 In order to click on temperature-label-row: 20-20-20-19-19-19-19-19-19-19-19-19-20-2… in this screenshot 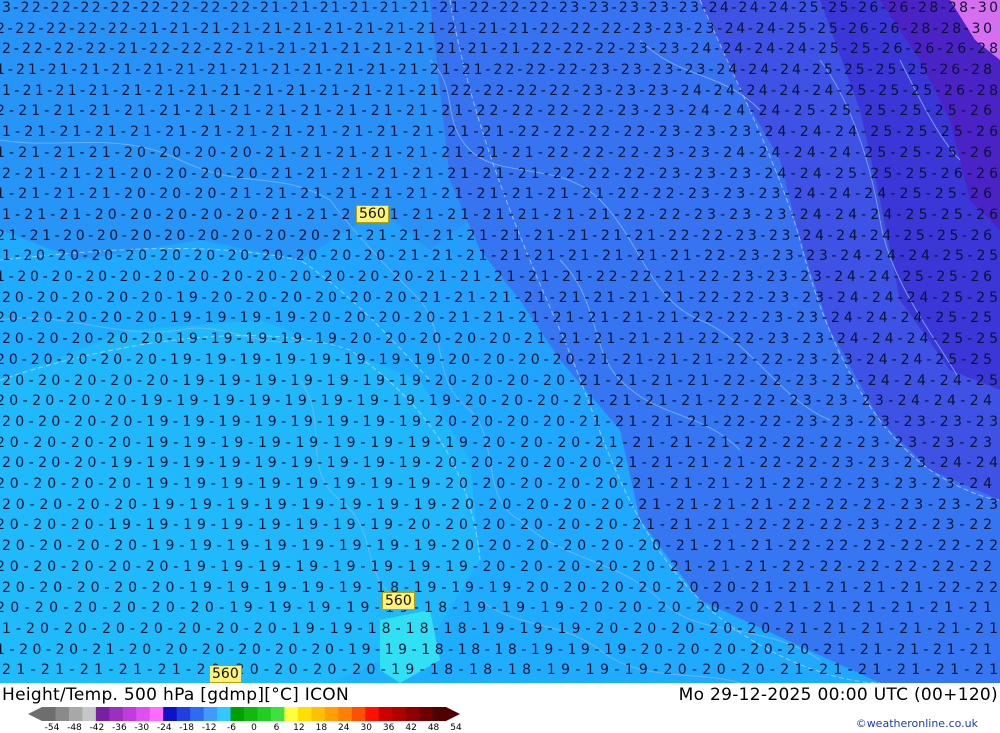, I will do `click(500, 463)`.